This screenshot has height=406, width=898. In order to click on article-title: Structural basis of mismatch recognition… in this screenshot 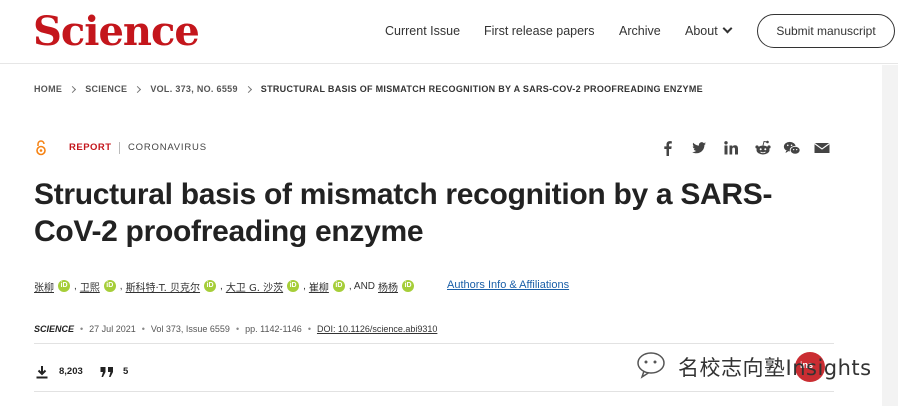, I will do `click(403, 213)`.